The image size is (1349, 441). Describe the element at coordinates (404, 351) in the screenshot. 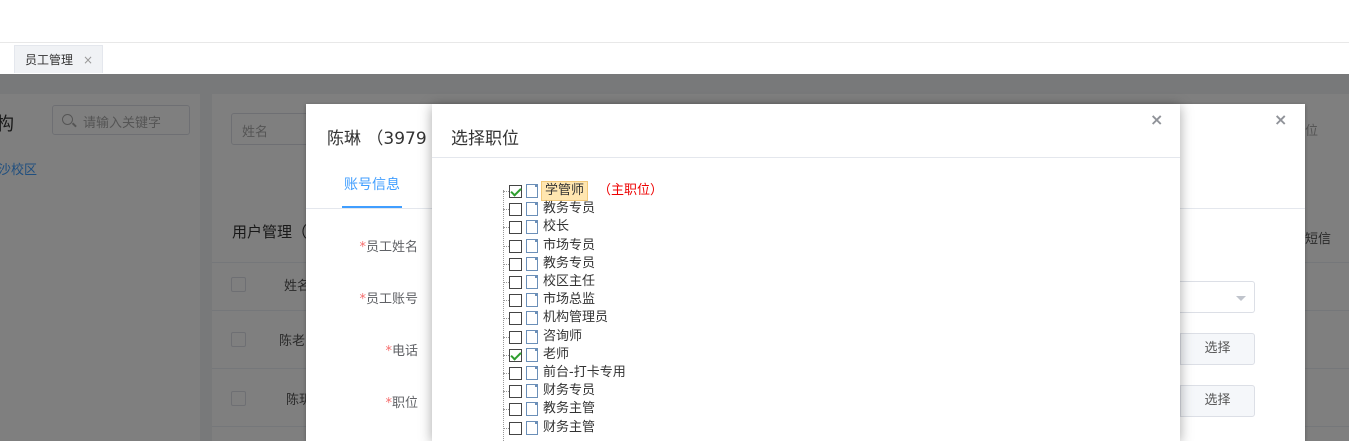

I see `field-label-text: 电话` at that location.